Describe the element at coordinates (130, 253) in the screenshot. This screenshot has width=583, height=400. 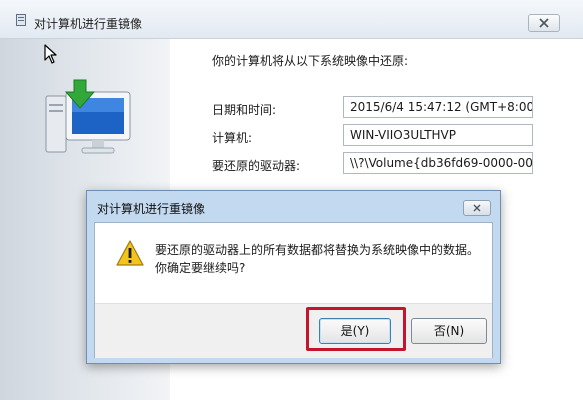
I see `warning-icon` at that location.